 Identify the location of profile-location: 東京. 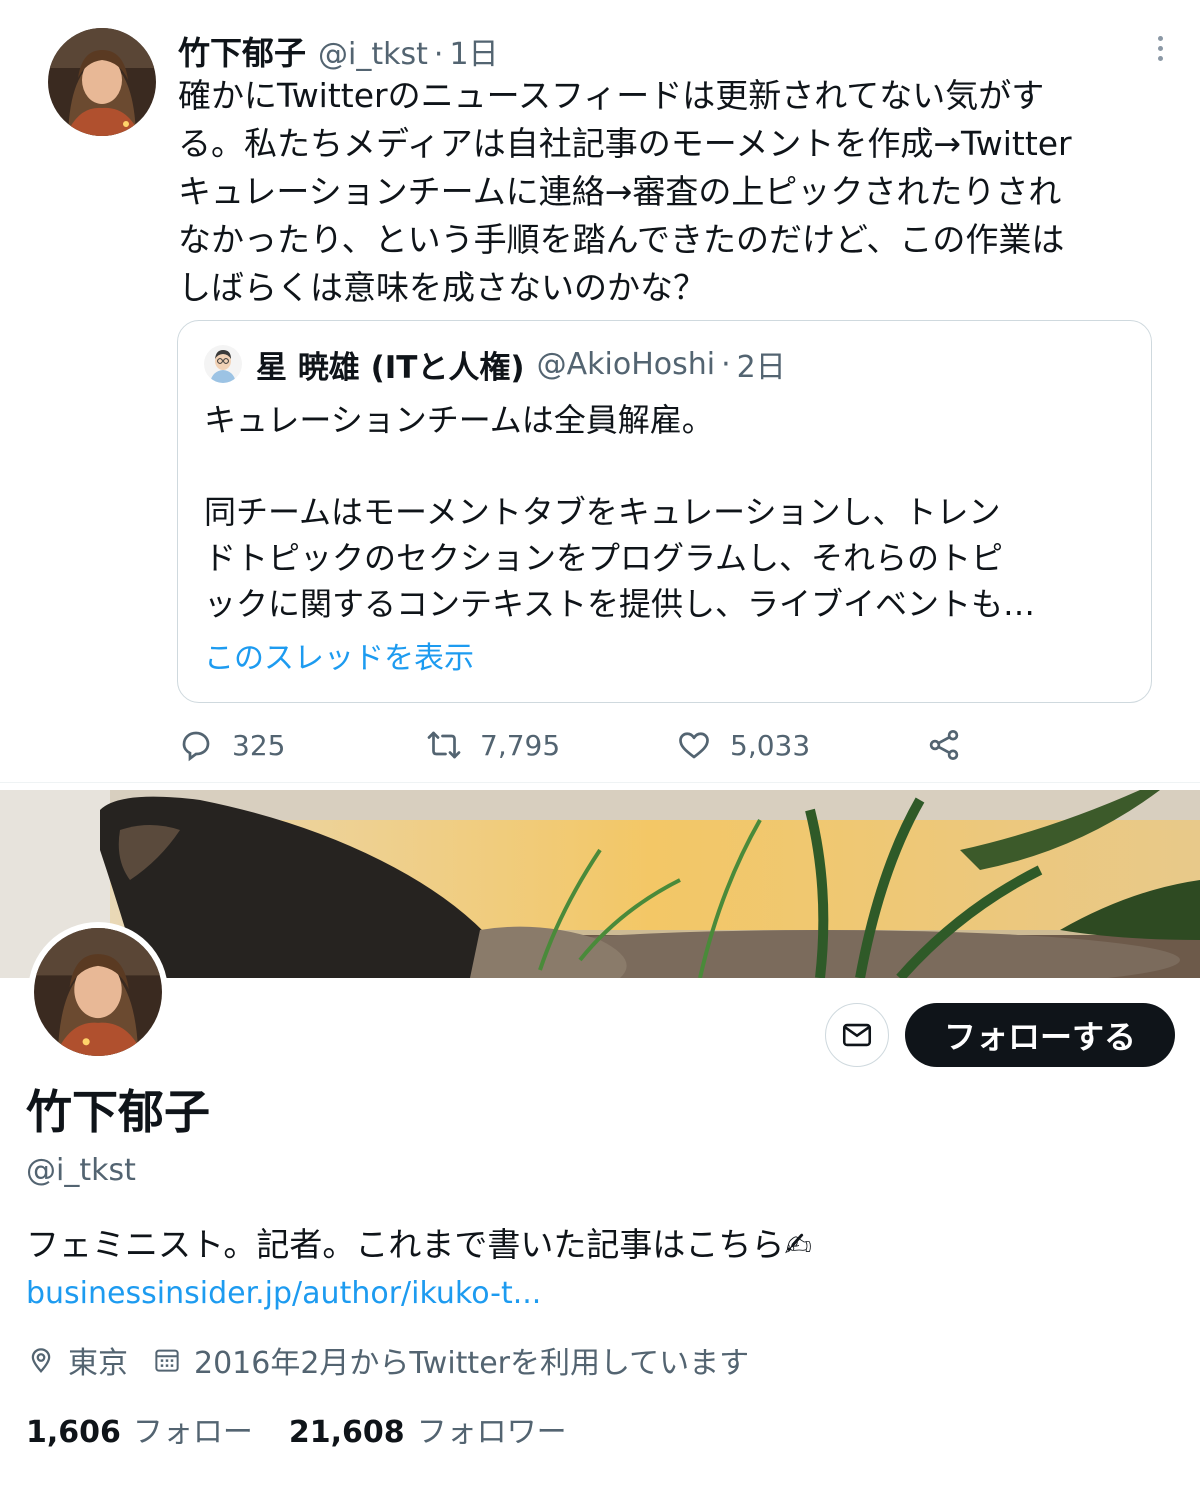
(98, 1363).